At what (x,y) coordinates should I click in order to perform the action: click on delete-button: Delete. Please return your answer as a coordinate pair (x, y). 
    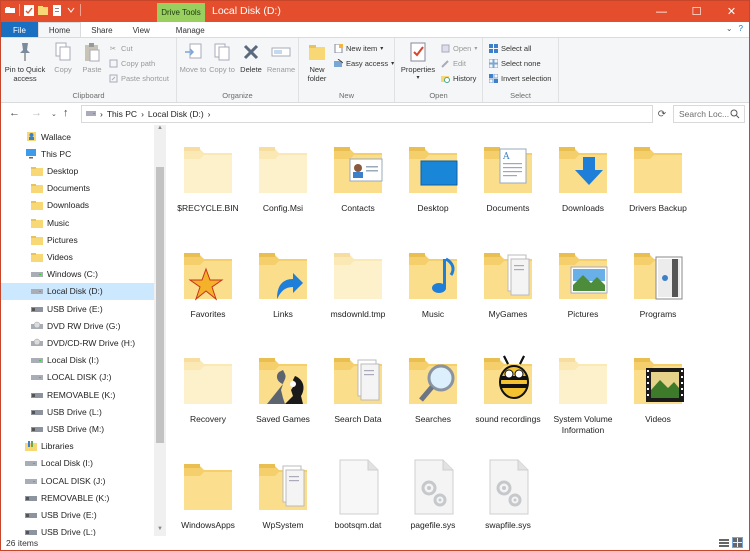
    Looking at the image, I should click on (251, 57).